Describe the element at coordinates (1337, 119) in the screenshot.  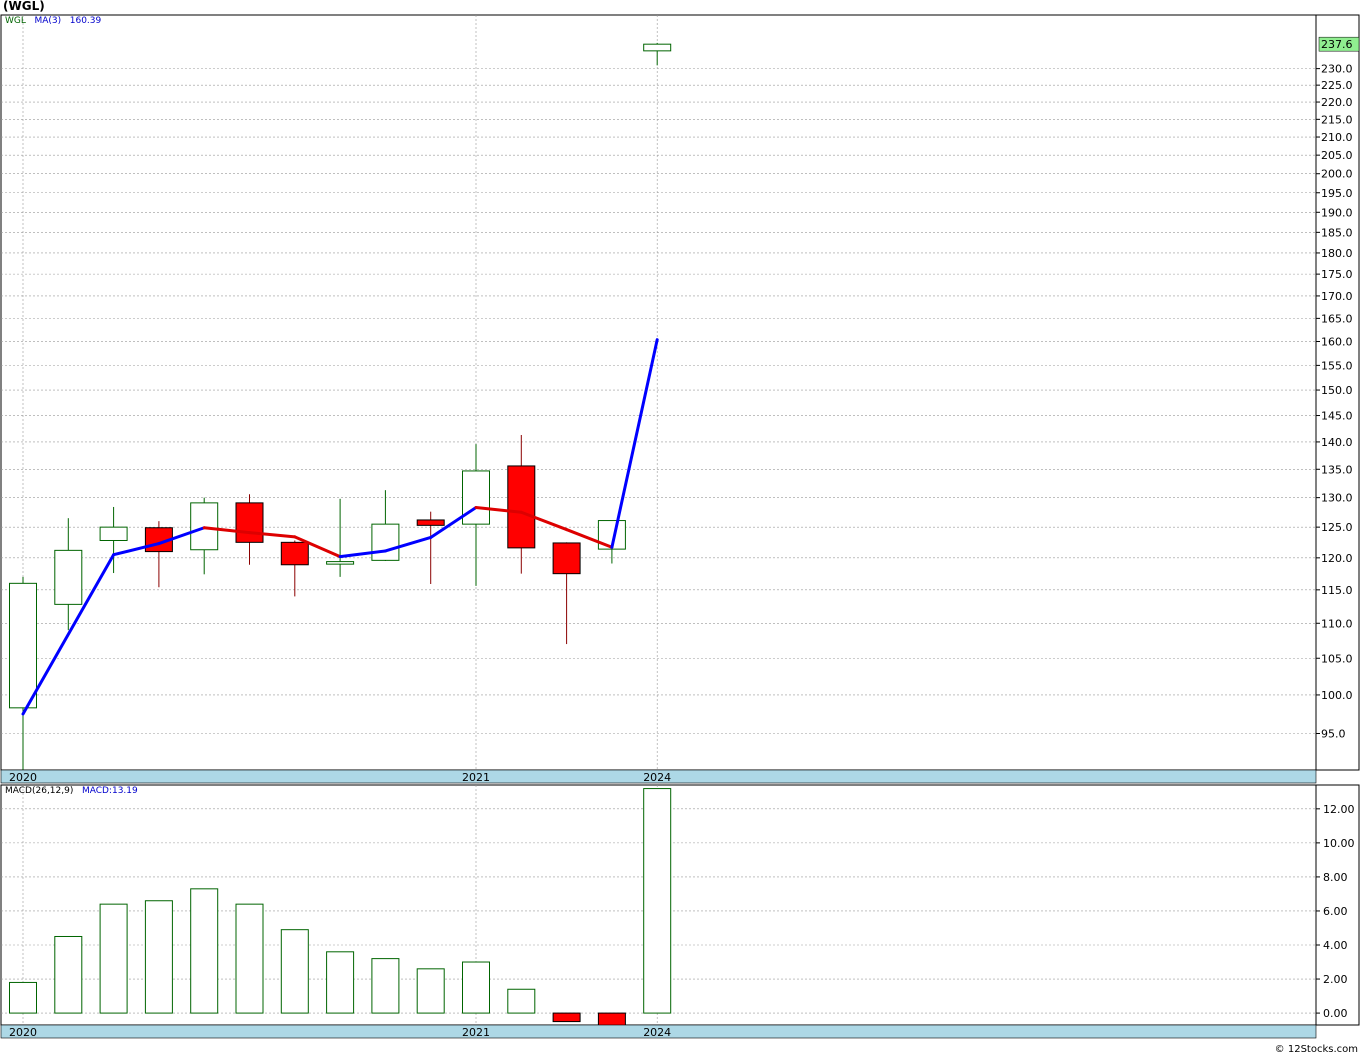
I see `price-y-tick-label: 215.0` at that location.